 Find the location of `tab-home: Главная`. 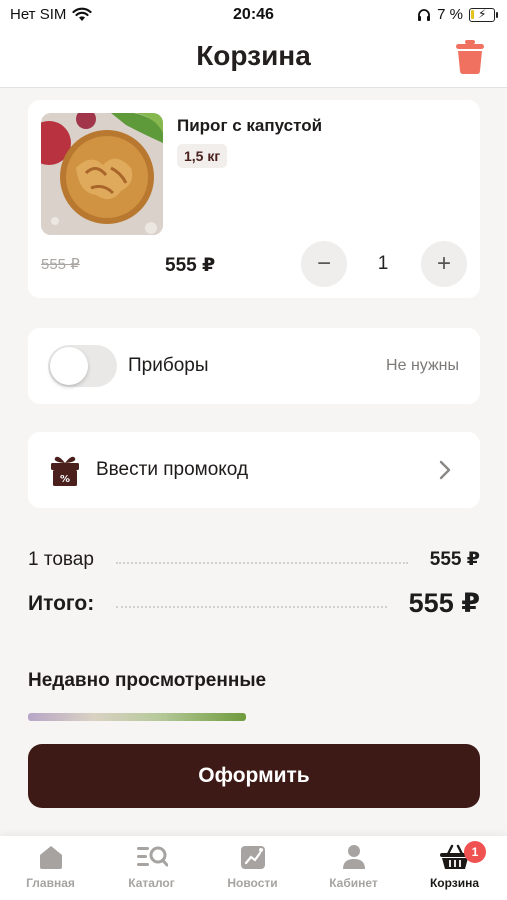

tab-home: Главная is located at coordinates (50, 867).